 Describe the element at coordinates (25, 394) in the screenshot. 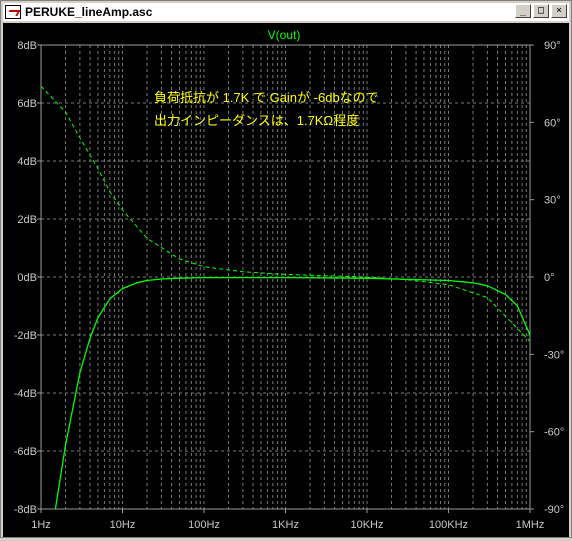

I see `y-tick-label: -4dB` at that location.